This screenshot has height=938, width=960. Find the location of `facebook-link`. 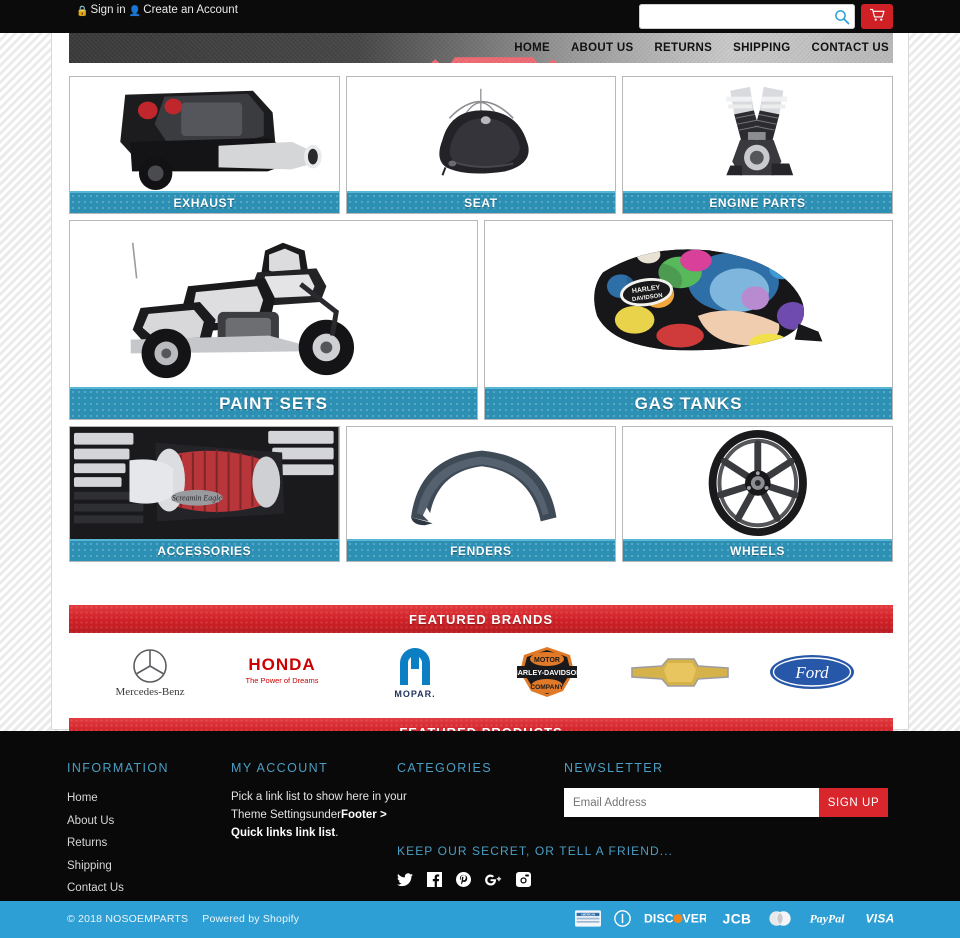

facebook-link is located at coordinates (434, 882).